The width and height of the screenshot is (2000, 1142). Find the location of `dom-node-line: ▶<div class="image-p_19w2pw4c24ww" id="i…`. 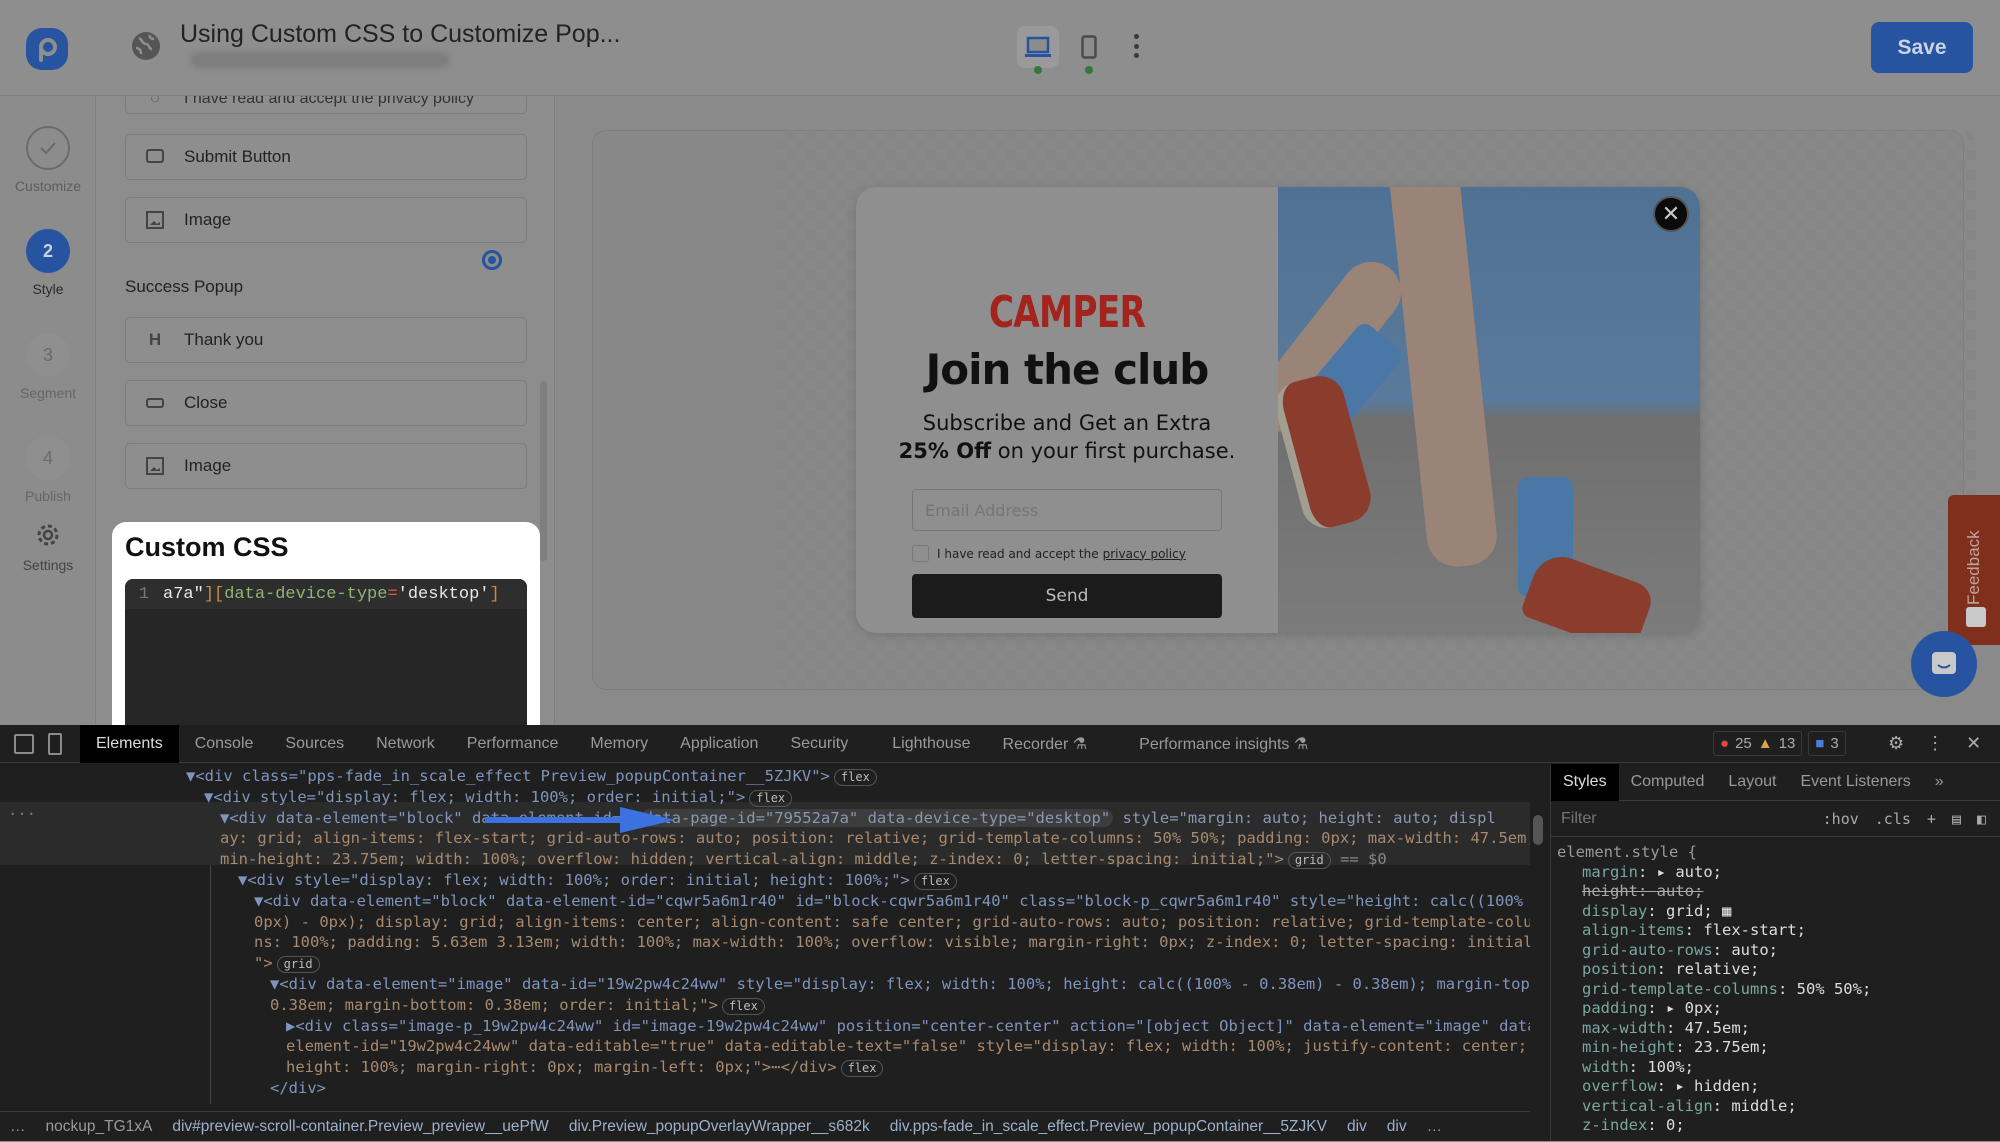

dom-node-line: ▶<div class="image-p_19w2pw4c24ww" id="i… is located at coordinates (908, 1026).